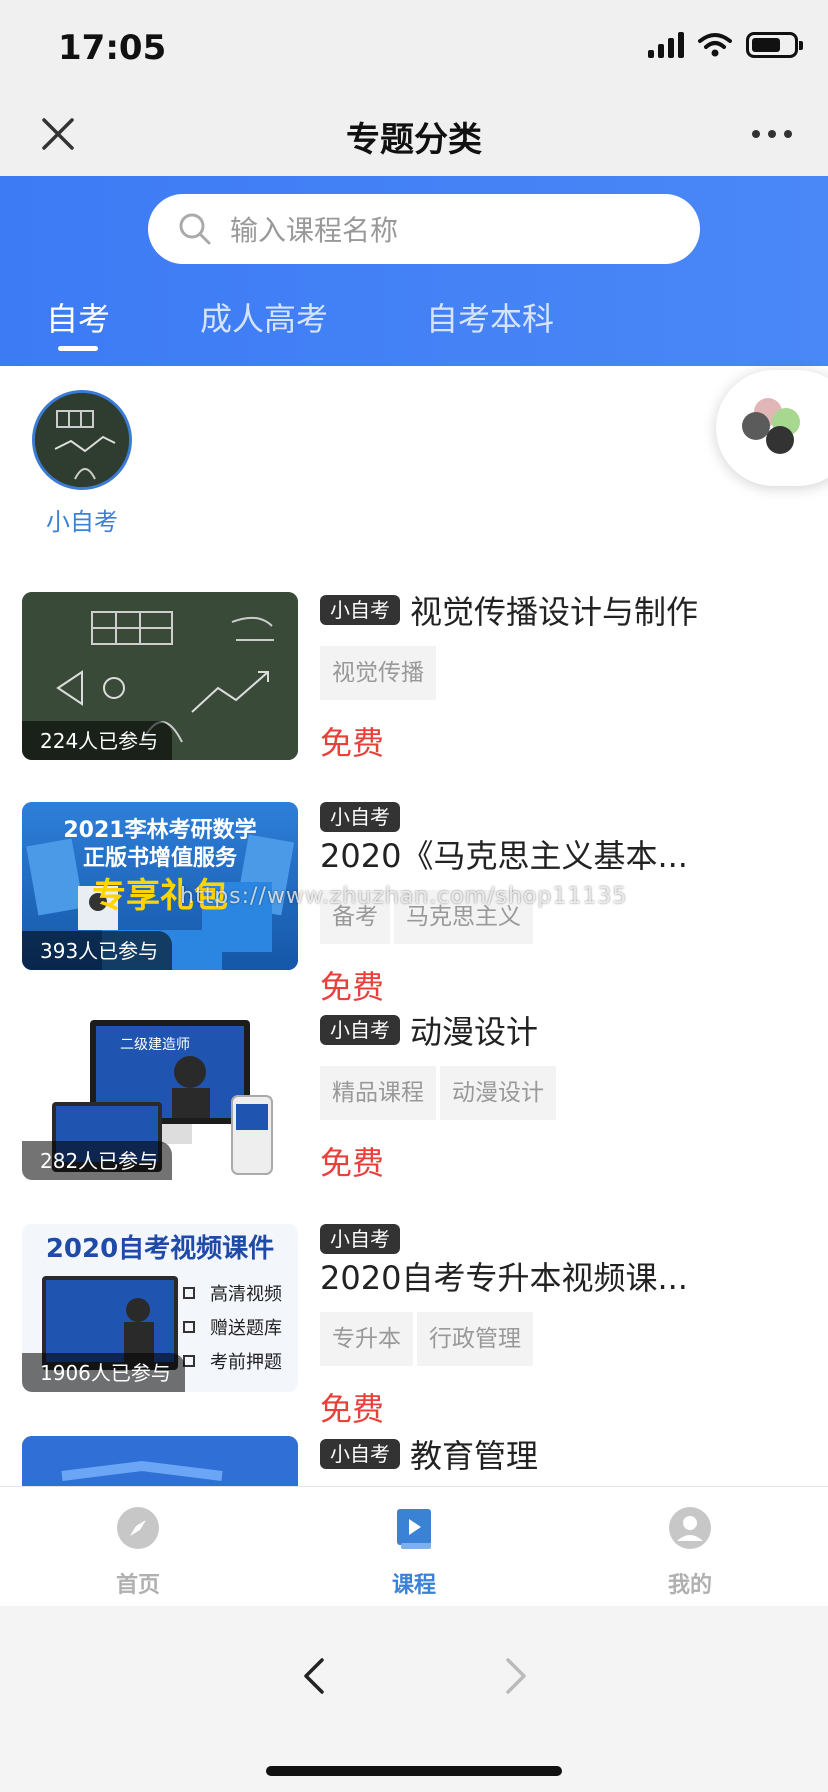 Image resolution: width=828 pixels, height=1792 pixels. Describe the element at coordinates (554, 612) in the screenshot. I see `course-title: 视觉传播设计与制作` at that location.